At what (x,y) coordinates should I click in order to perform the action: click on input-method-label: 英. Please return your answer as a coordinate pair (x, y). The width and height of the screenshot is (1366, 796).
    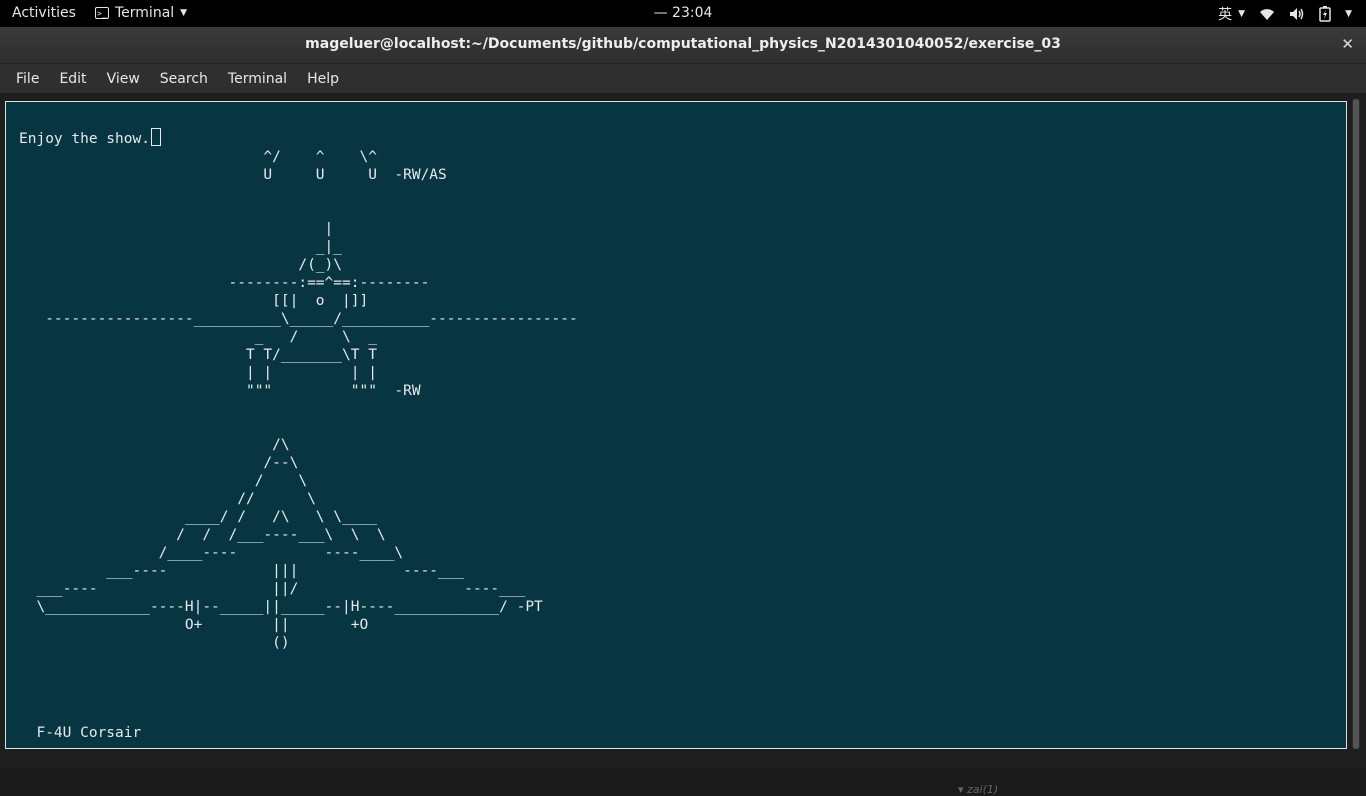
    Looking at the image, I should click on (1225, 15).